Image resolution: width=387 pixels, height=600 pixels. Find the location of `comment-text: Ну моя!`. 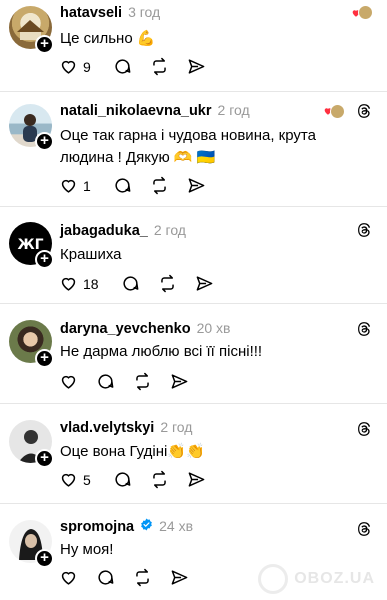

comment-text: Ну моя! is located at coordinates (87, 549).